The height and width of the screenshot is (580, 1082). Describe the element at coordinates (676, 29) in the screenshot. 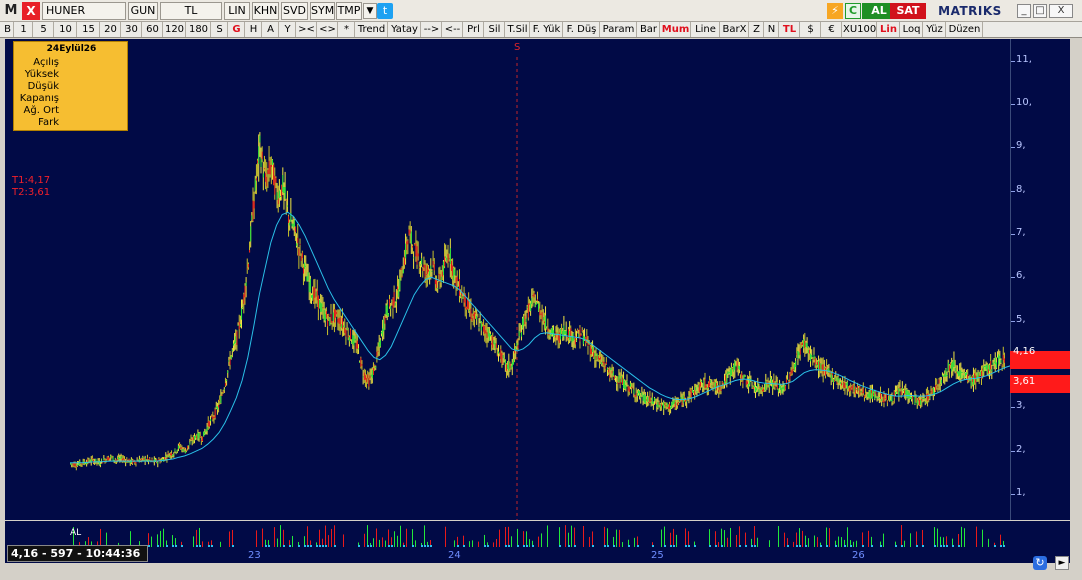

I see `toolbar-button: Mum` at that location.